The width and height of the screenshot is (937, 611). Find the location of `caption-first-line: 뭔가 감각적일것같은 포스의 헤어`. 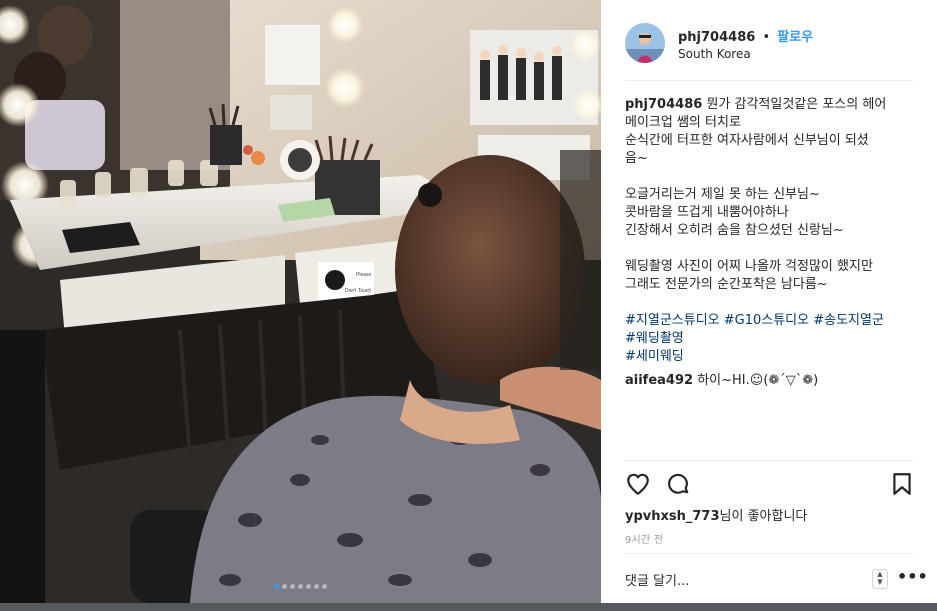

caption-first-line: 뭔가 감각적일것같은 포스의 헤어 is located at coordinates (796, 104).